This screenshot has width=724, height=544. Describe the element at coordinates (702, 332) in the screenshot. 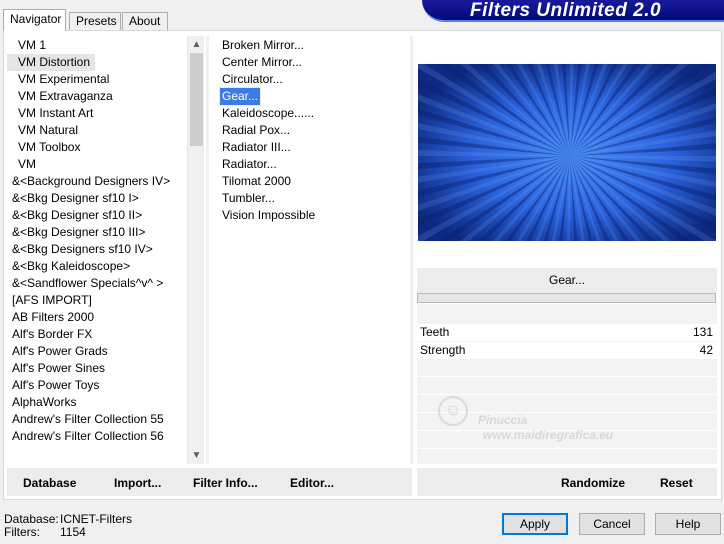

I see `param-value: 131` at that location.